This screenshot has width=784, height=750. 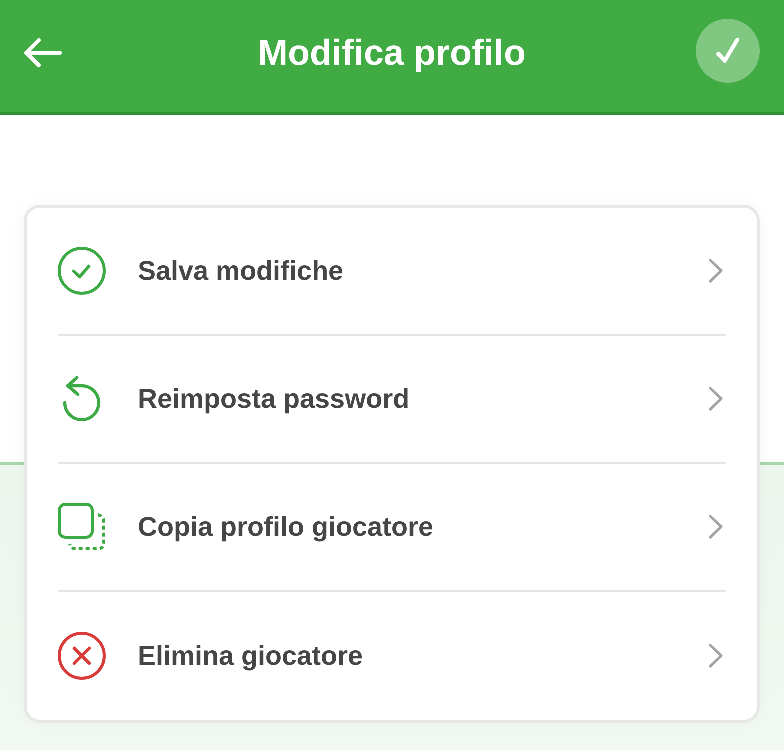 I want to click on menu-item: Elimina giocatore, so click(x=392, y=656).